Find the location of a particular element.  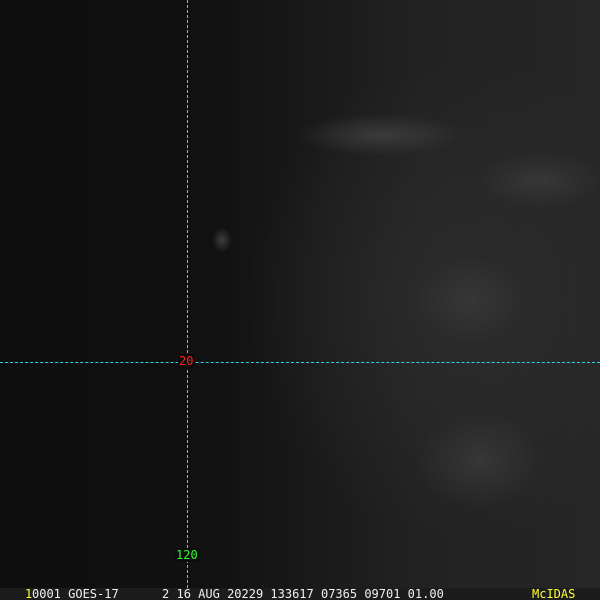

longitude-label: 120 is located at coordinates (187, 555).